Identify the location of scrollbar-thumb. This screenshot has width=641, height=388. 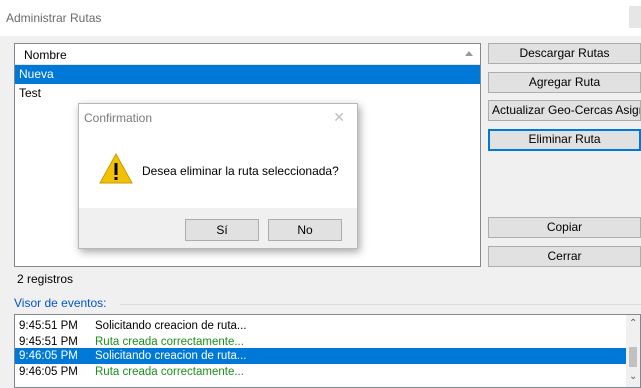
(633, 357).